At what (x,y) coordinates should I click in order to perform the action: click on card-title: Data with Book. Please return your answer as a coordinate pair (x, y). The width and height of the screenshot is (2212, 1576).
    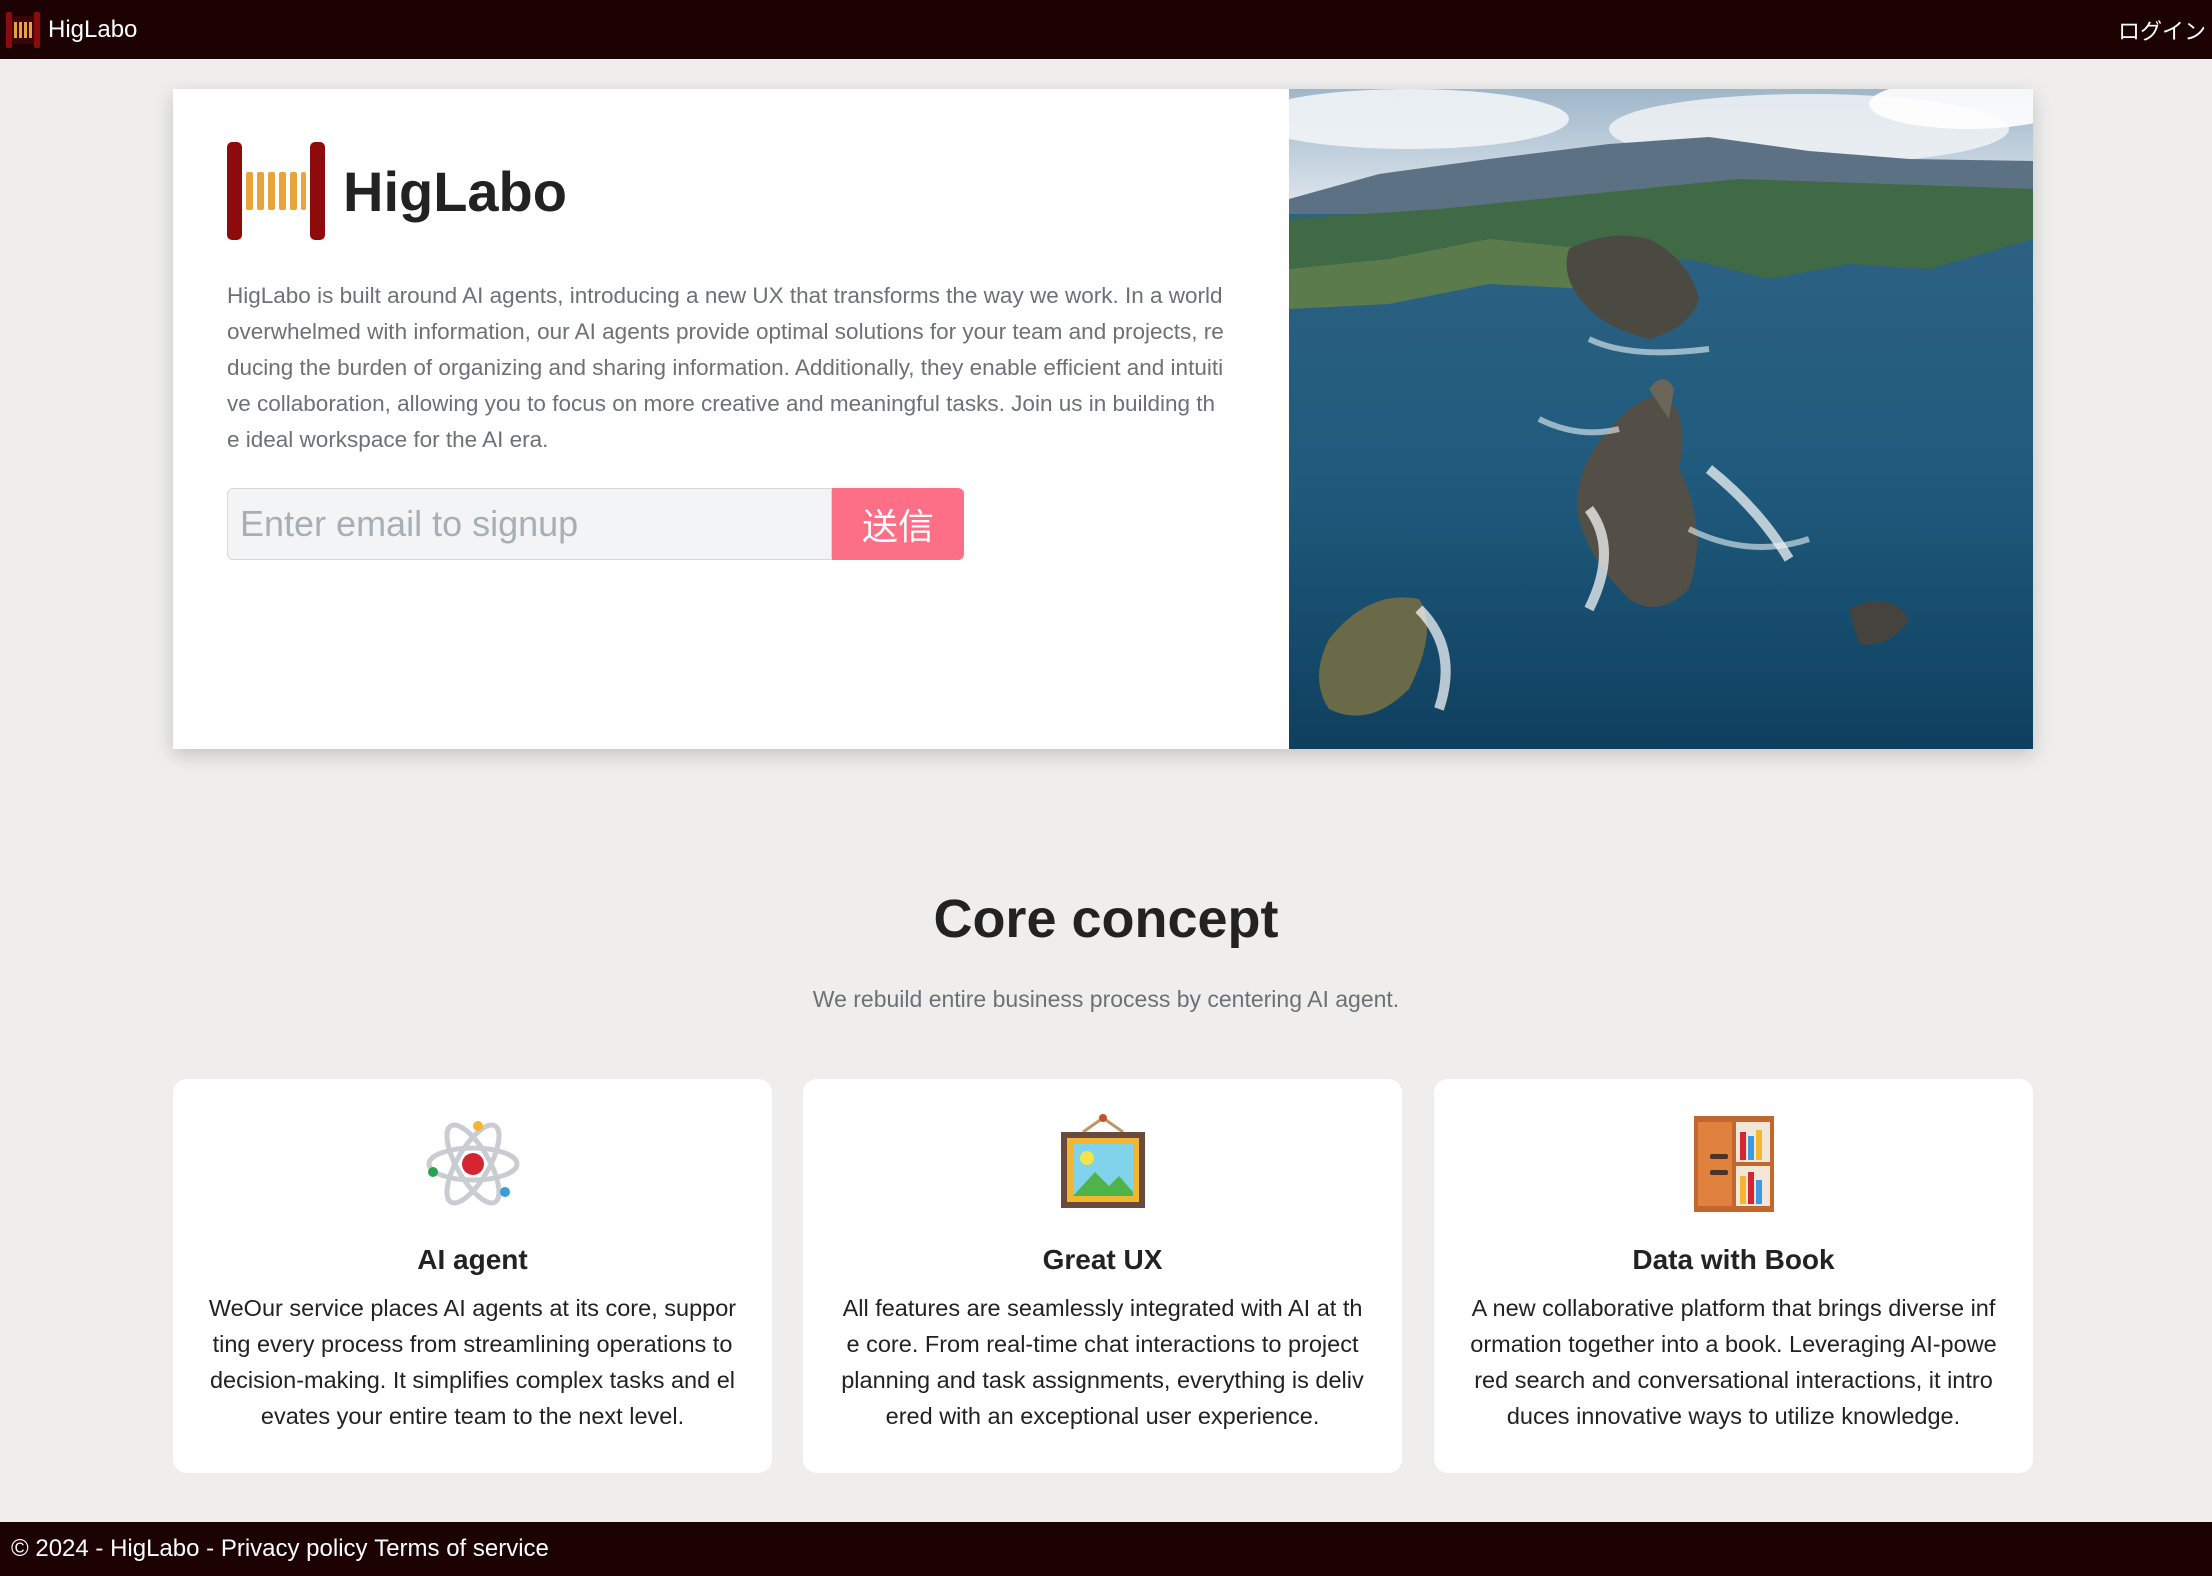
    Looking at the image, I should click on (1733, 1259).